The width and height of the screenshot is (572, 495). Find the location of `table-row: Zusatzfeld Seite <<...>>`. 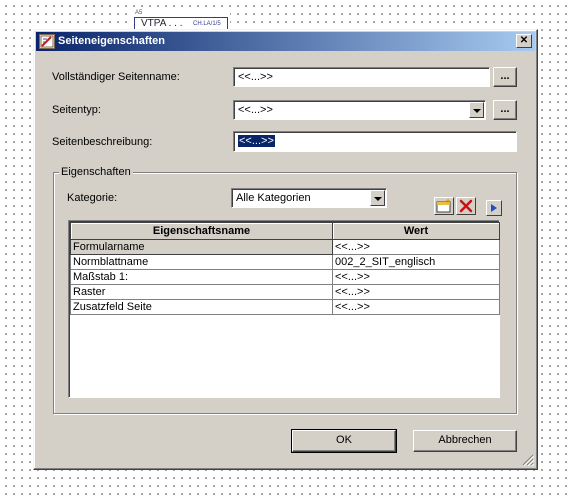

table-row: Zusatzfeld Seite <<...>> is located at coordinates (285, 307).